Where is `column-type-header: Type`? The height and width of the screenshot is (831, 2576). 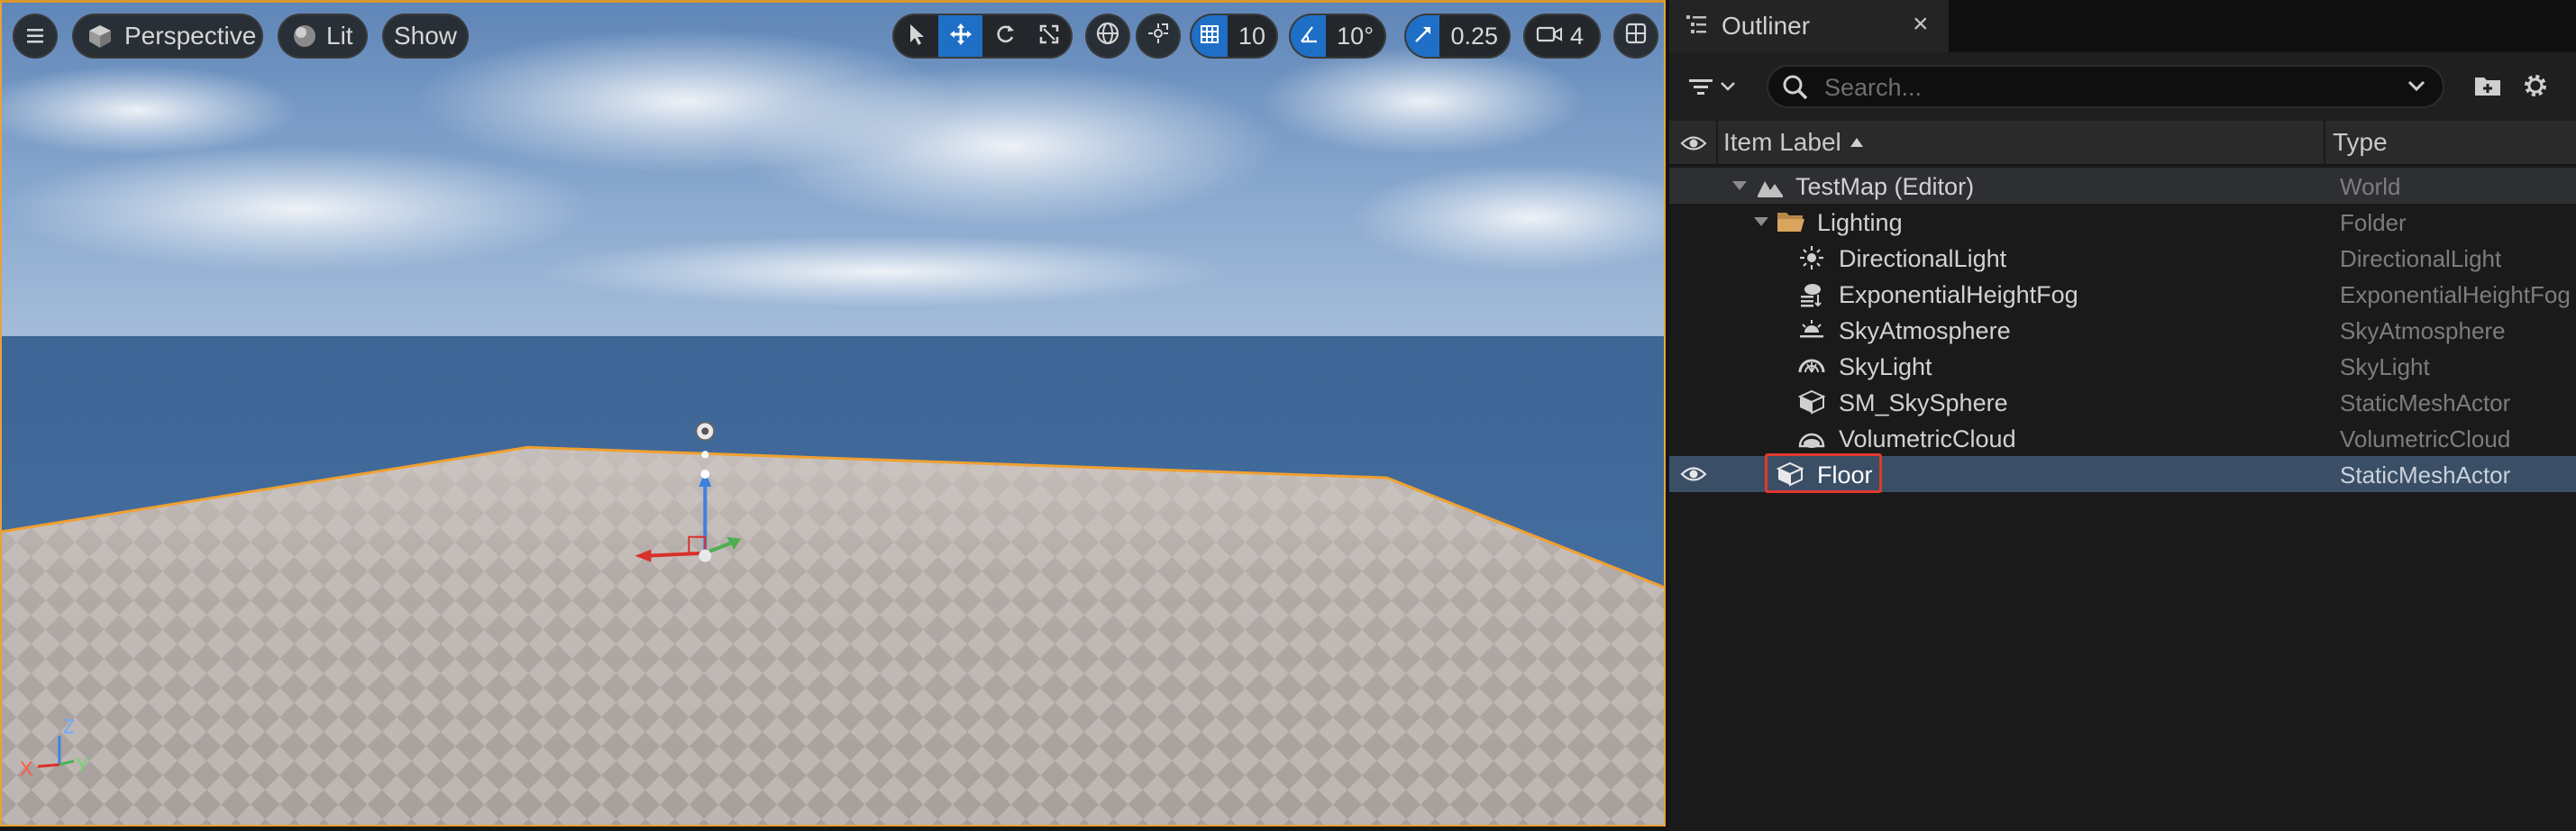
column-type-header: Type is located at coordinates (2360, 142).